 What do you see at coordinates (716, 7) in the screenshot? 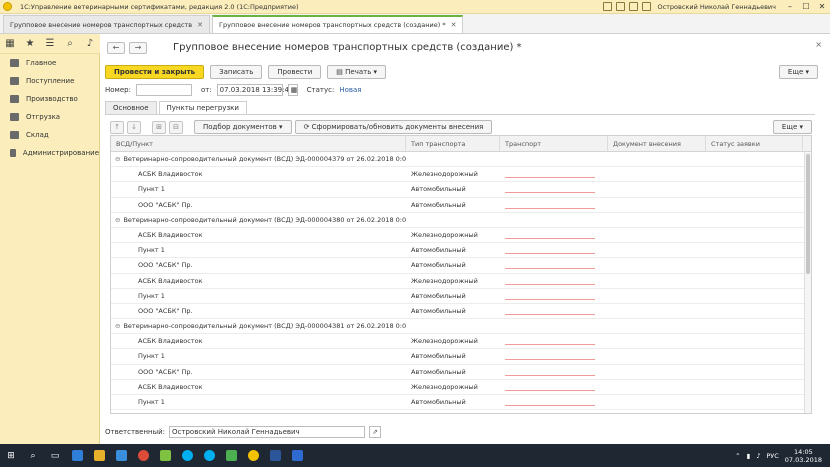
I see `user-name: Островский Николай Геннадьевич` at bounding box center [716, 7].